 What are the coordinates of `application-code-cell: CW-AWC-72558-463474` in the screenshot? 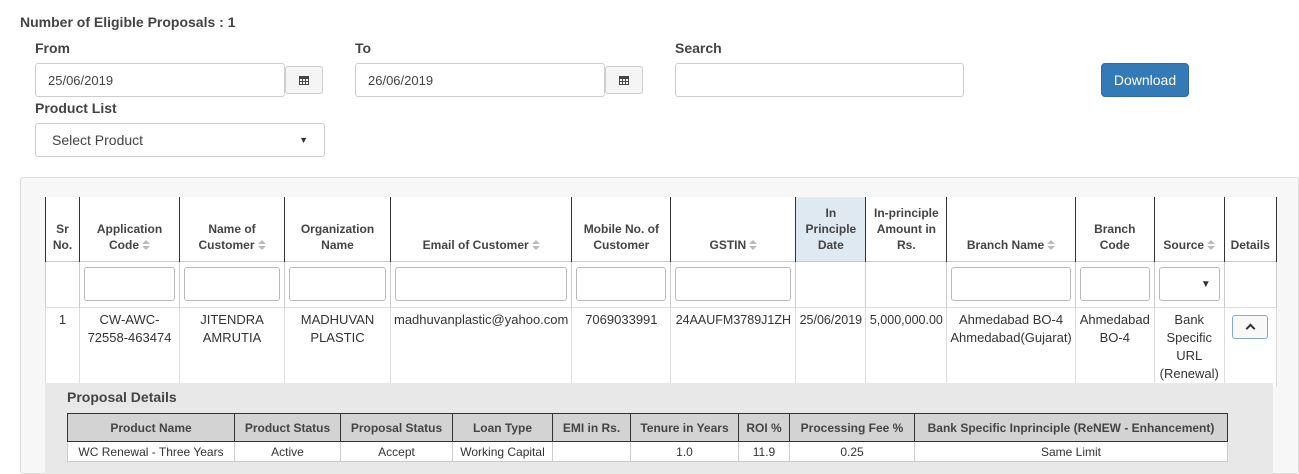 It's located at (129, 346).